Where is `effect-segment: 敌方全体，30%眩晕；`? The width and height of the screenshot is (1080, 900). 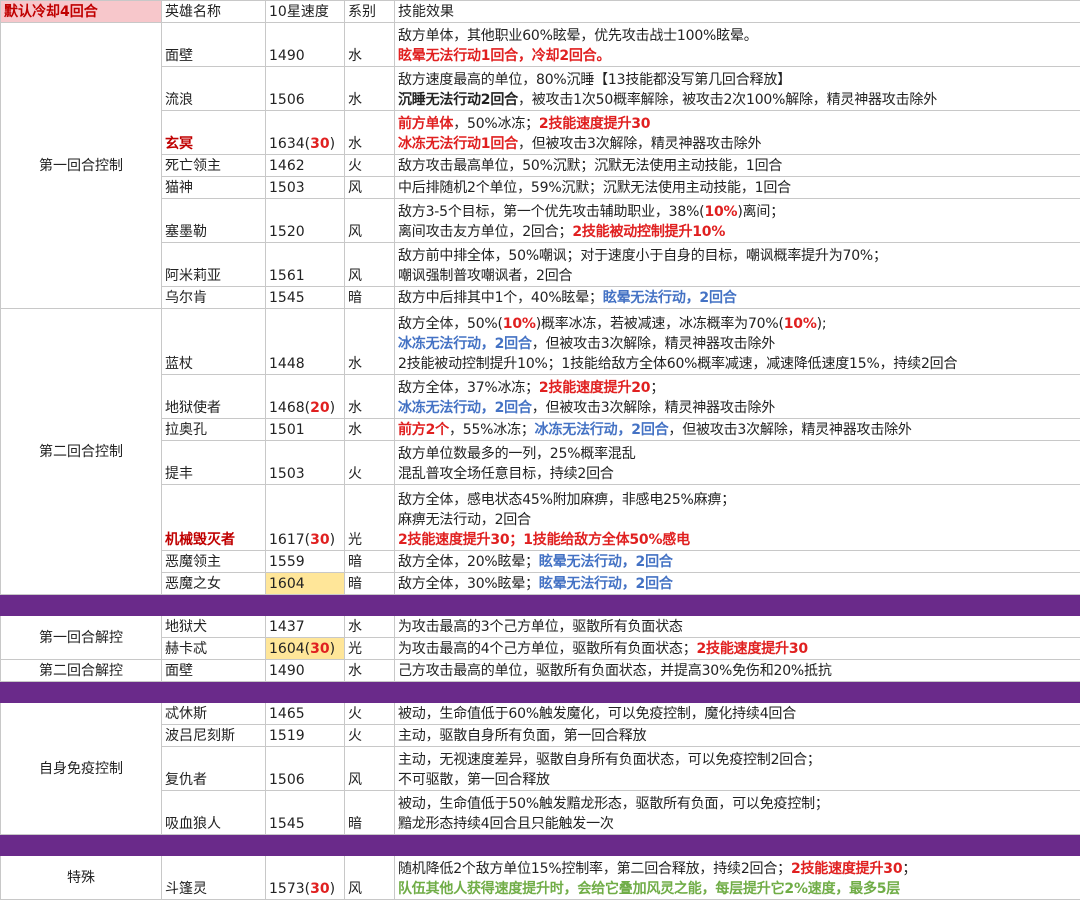
effect-segment: 敌方全体，30%眩晕； is located at coordinates (468, 584).